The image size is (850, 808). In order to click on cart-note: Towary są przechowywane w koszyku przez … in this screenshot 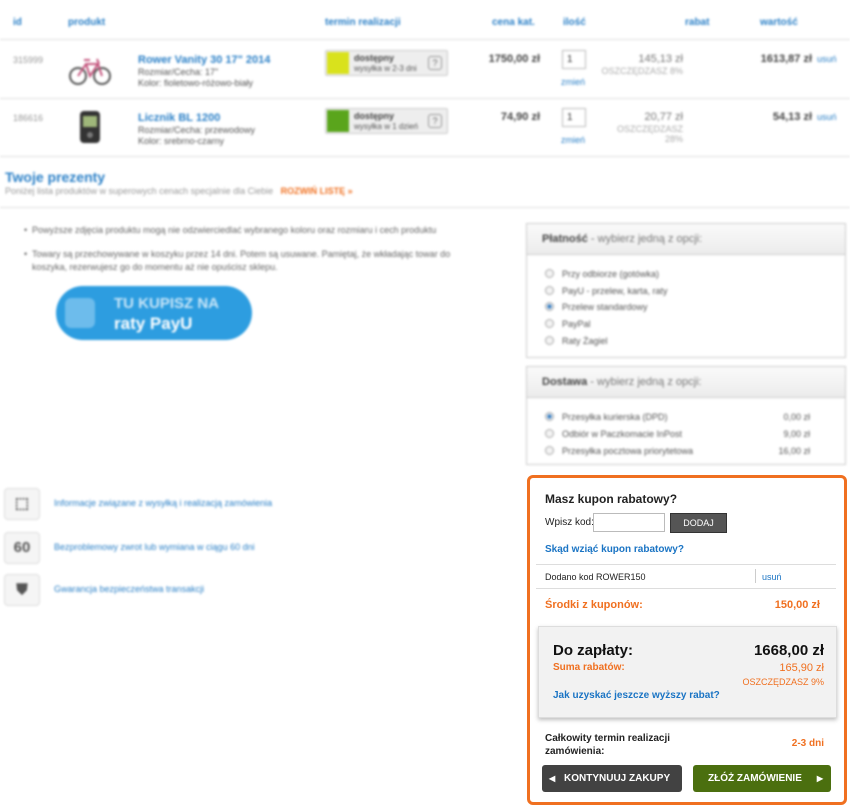, I will do `click(253, 261)`.